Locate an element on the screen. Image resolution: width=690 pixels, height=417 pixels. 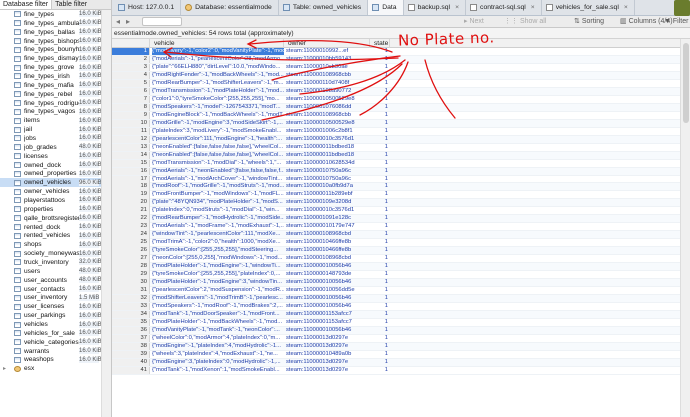
cell-owner: steam:11000001153afcc7 is located at coordinates (328, 314).